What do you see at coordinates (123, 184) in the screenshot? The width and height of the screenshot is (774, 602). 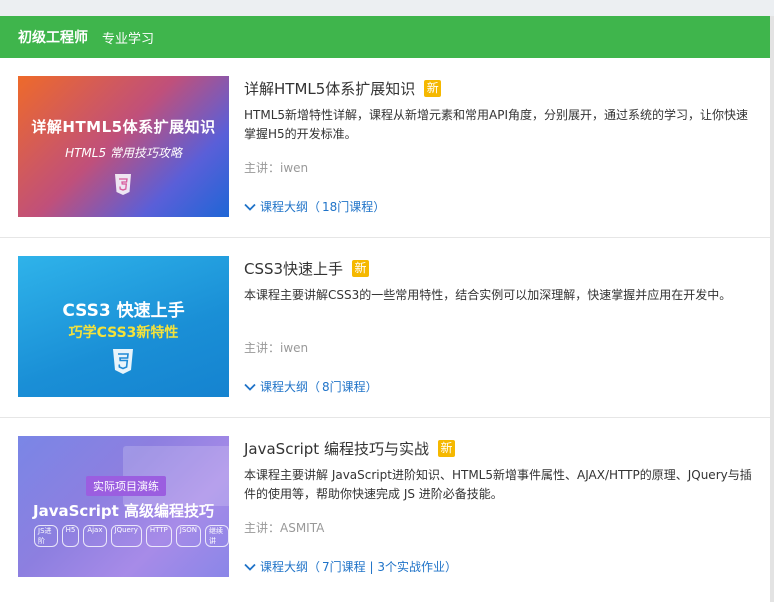 I see `html5-logo-icon` at bounding box center [123, 184].